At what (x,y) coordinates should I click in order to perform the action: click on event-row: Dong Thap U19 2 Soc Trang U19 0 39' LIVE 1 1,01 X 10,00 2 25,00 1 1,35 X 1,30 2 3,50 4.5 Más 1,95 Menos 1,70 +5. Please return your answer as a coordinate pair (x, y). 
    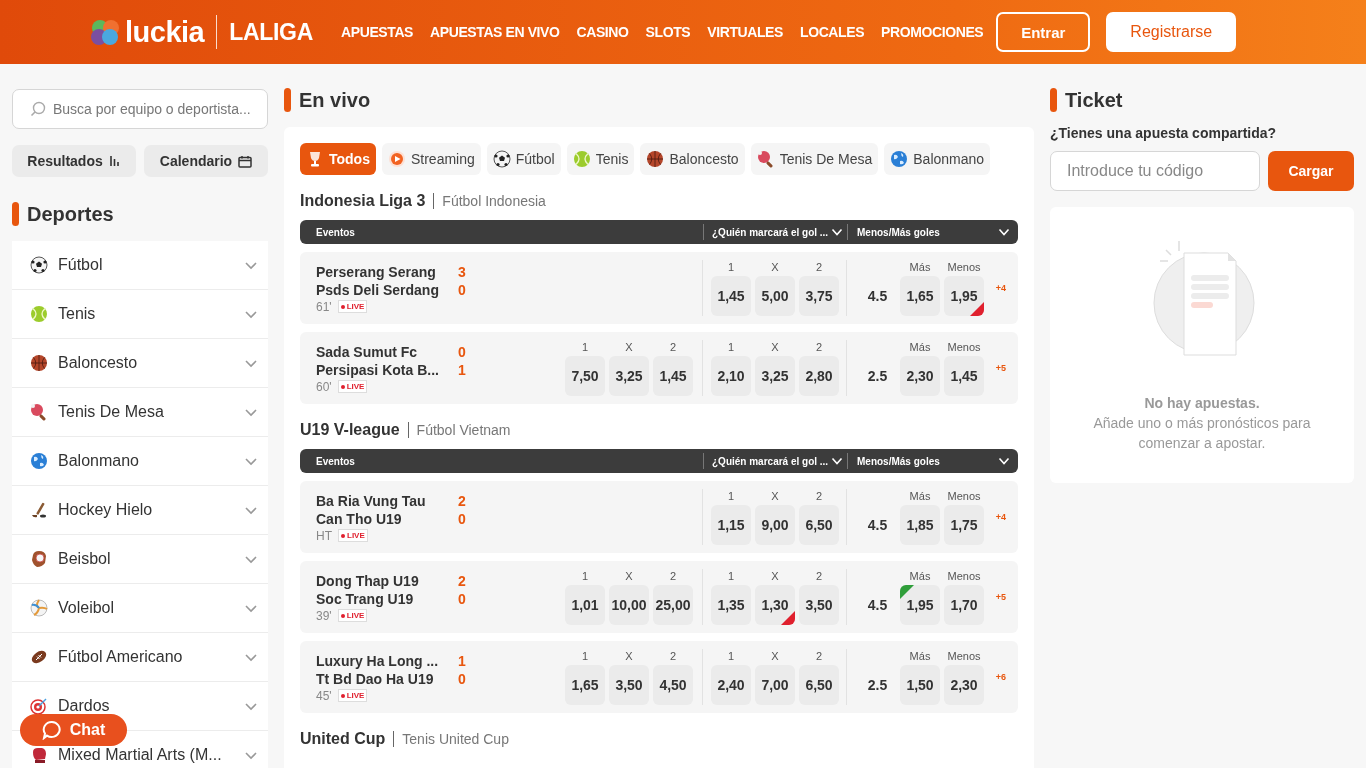
    Looking at the image, I should click on (659, 597).